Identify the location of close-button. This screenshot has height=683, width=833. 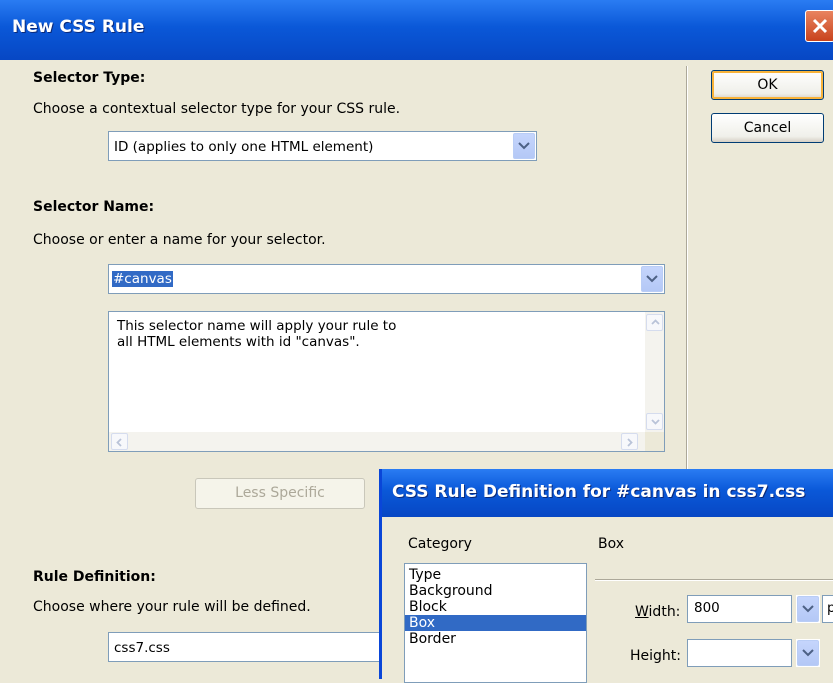
(819, 26).